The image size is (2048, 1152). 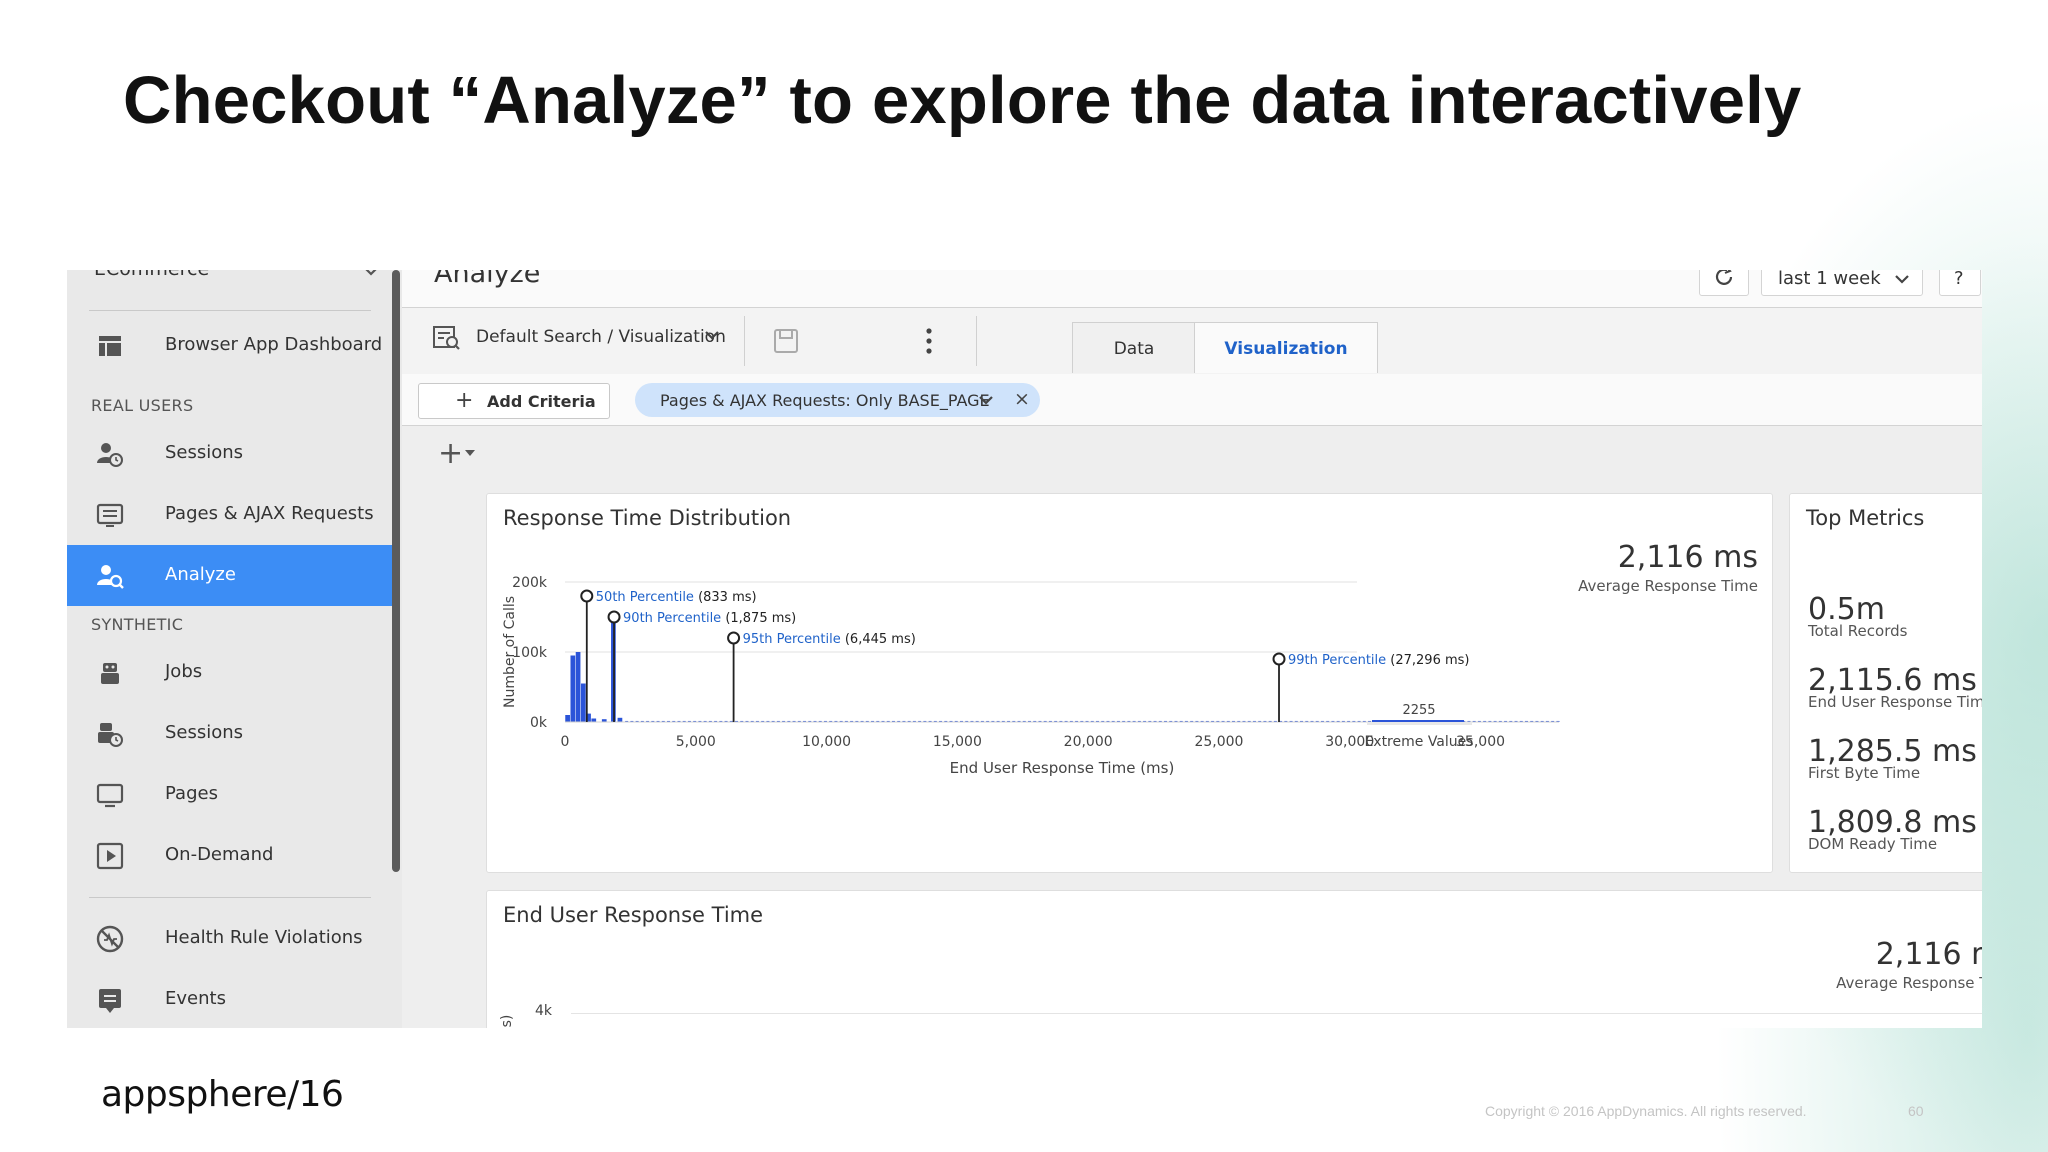 What do you see at coordinates (446, 338) in the screenshot?
I see `search-visualization-icon` at bounding box center [446, 338].